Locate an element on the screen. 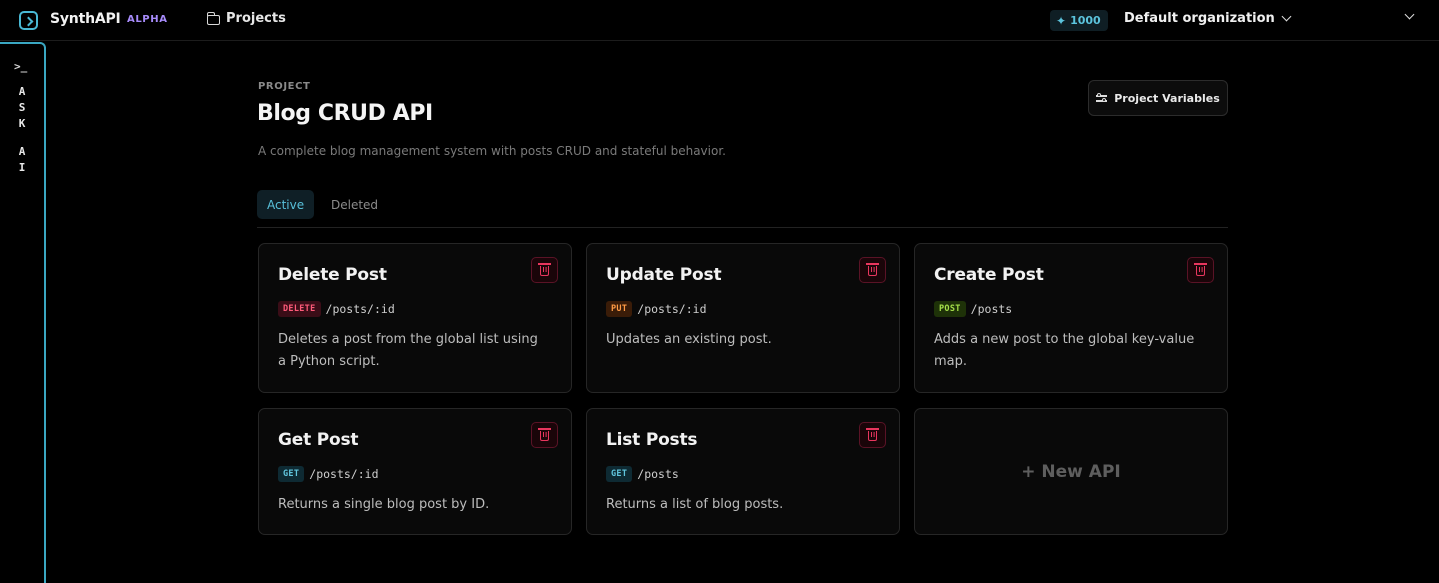 This screenshot has height=583, width=1439. tab-active: Active is located at coordinates (286, 204).